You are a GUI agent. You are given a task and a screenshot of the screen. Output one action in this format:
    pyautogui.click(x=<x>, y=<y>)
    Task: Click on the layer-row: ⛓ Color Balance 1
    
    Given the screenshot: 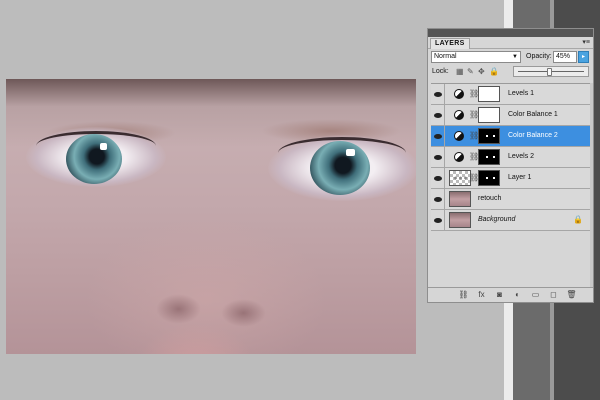 What is the action you would take?
    pyautogui.click(x=511, y=115)
    